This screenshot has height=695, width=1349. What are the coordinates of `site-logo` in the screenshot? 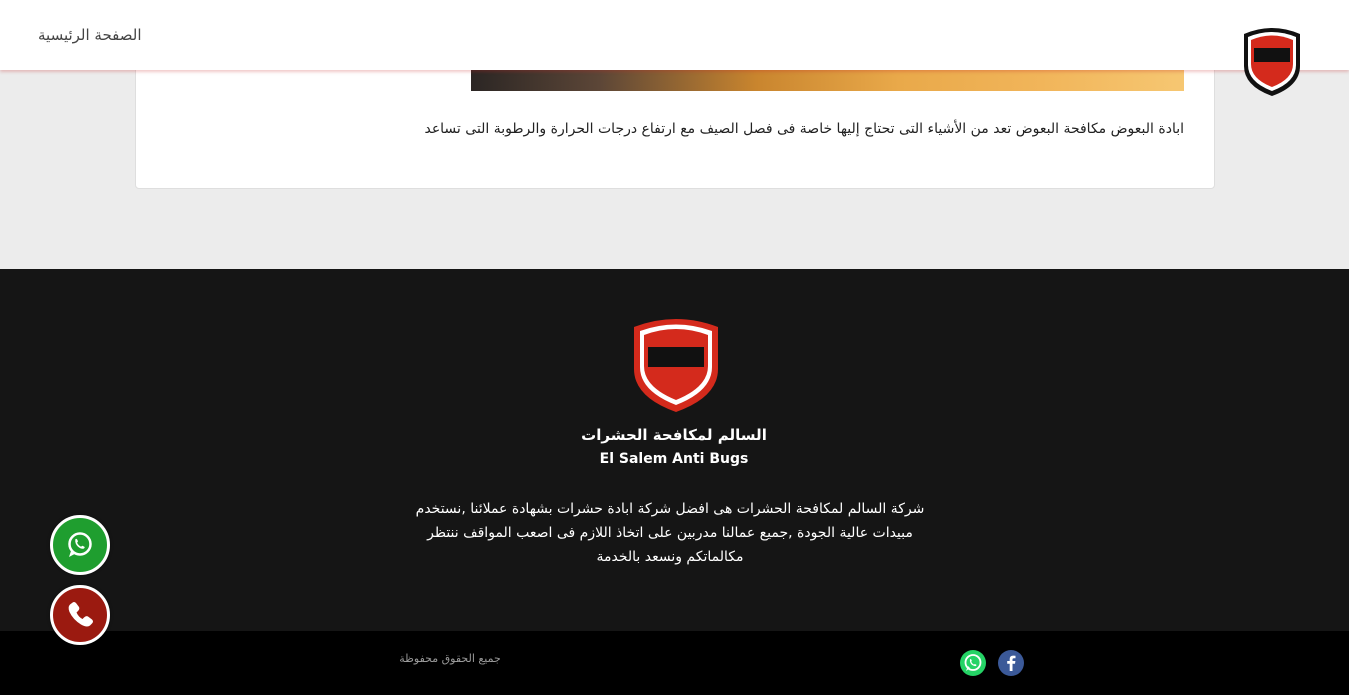 It's located at (1272, 62).